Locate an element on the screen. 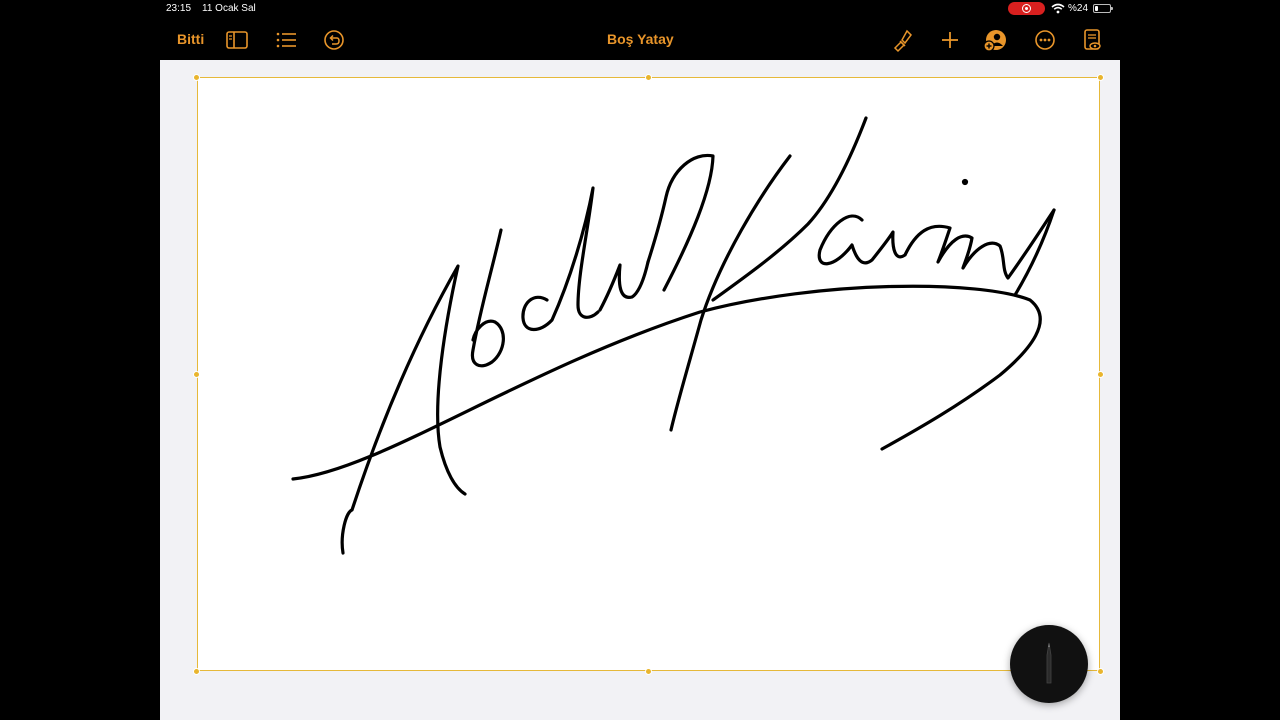 The width and height of the screenshot is (1280, 720). status-time: 23:15 is located at coordinates (179, 8).